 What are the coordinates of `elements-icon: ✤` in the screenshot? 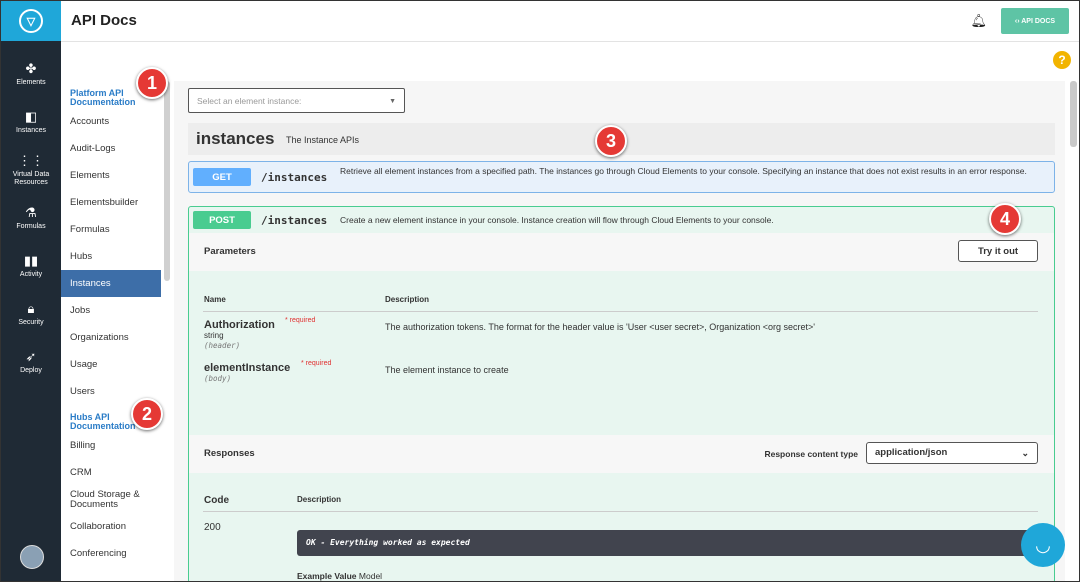 It's located at (31, 68).